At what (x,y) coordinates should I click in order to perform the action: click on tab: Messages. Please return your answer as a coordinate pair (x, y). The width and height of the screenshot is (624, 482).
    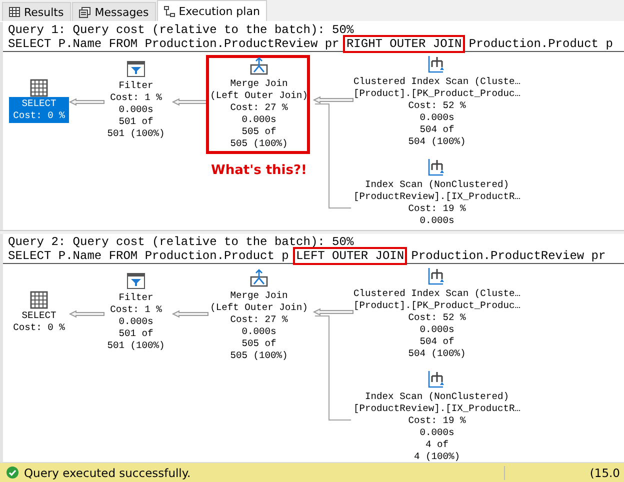
    Looking at the image, I should click on (114, 11).